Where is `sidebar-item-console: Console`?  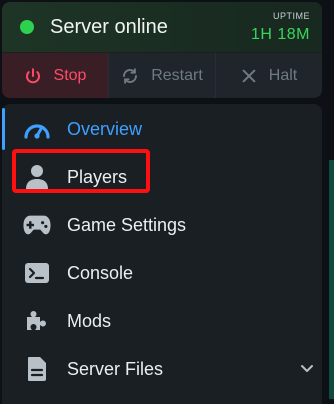 sidebar-item-console: Console is located at coordinates (162, 273).